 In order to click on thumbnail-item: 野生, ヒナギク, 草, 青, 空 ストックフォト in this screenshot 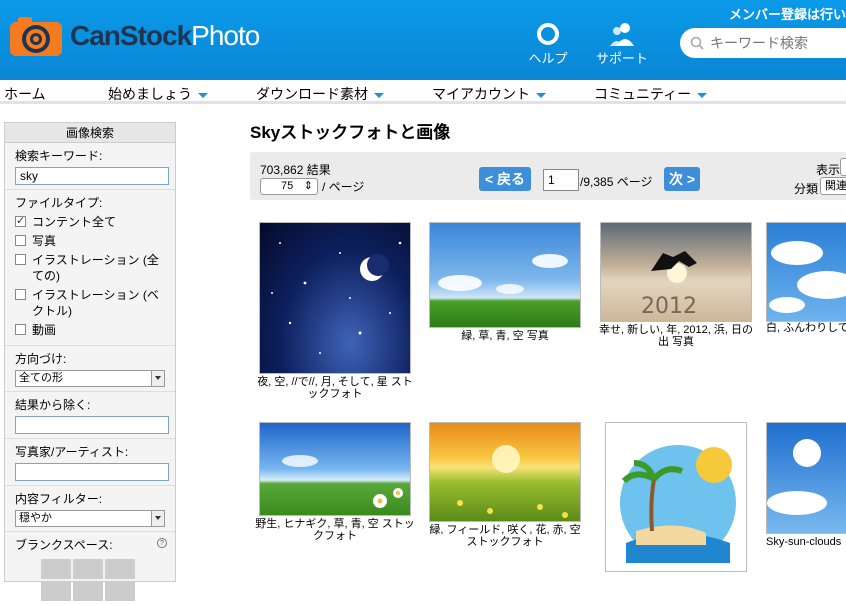, I will do `click(335, 482)`.